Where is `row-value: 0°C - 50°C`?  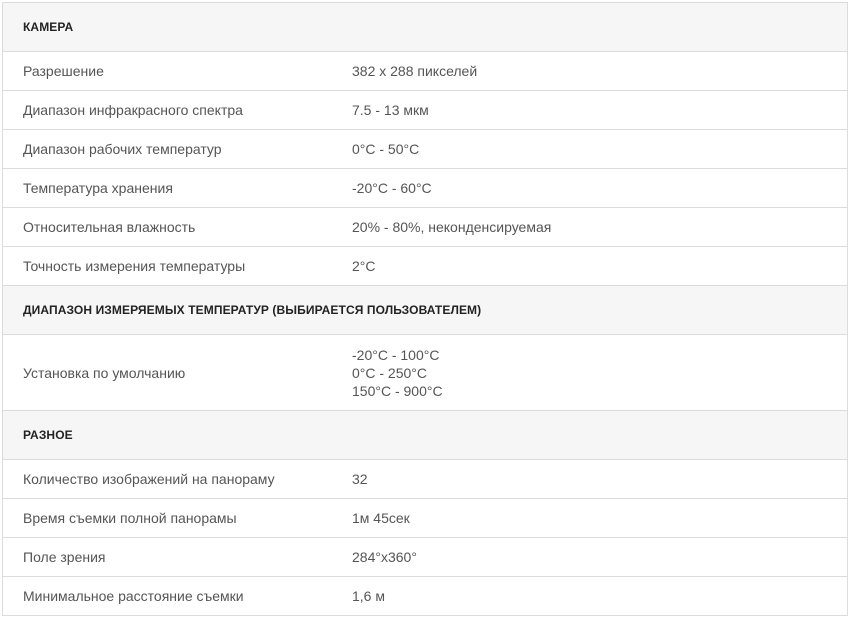 row-value: 0°C - 50°C is located at coordinates (386, 149).